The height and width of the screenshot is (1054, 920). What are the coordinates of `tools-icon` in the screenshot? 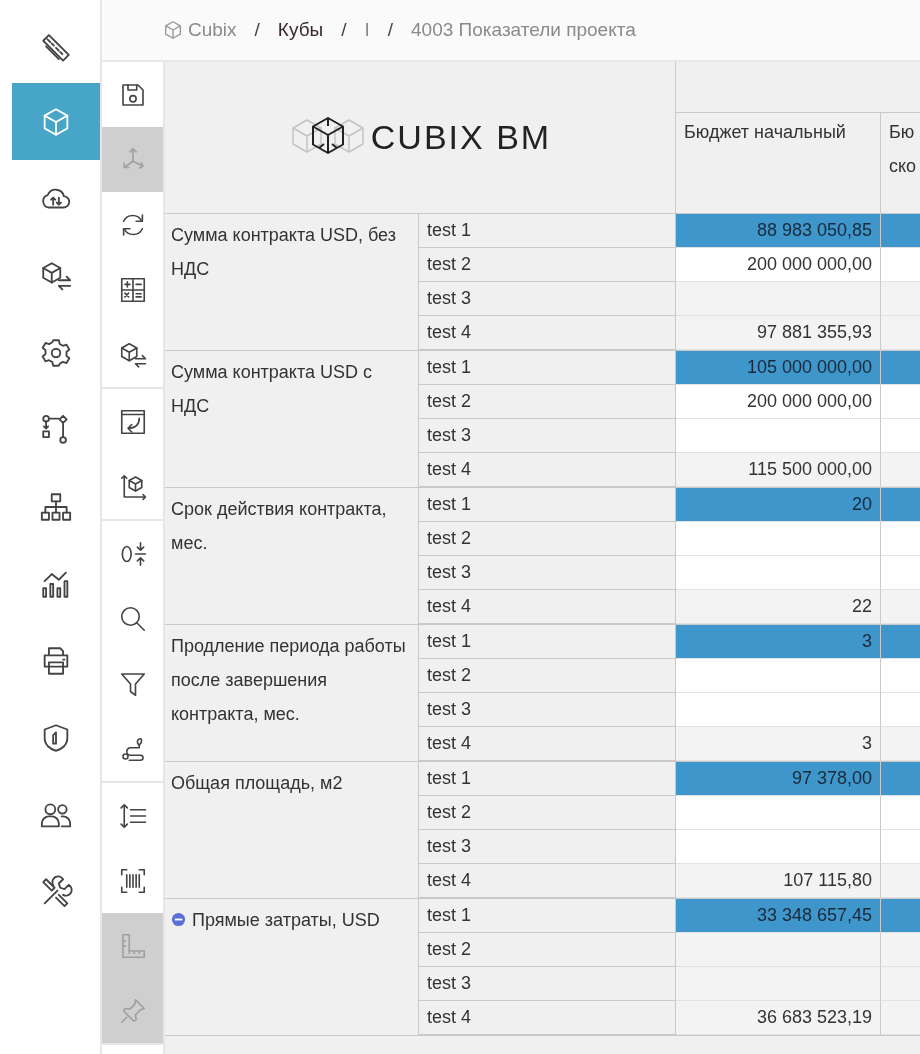 It's located at (56, 891).